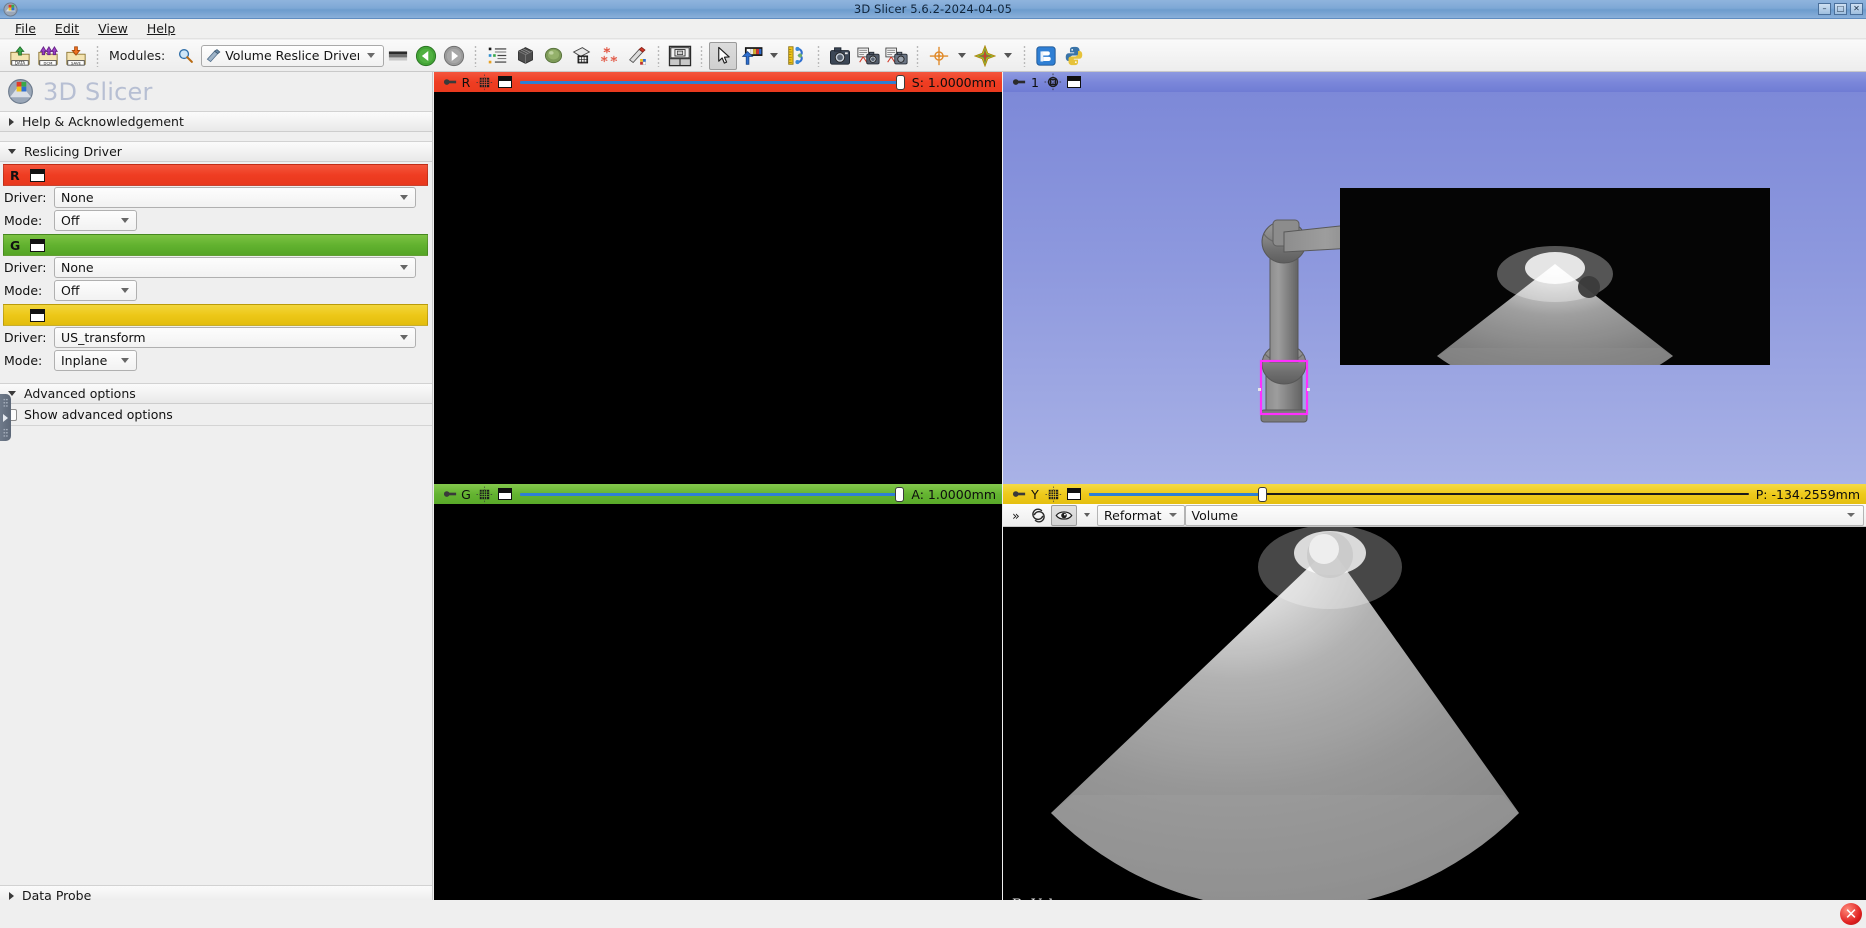  I want to click on show-advanced-options-row: Show advanced options, so click(216, 415).